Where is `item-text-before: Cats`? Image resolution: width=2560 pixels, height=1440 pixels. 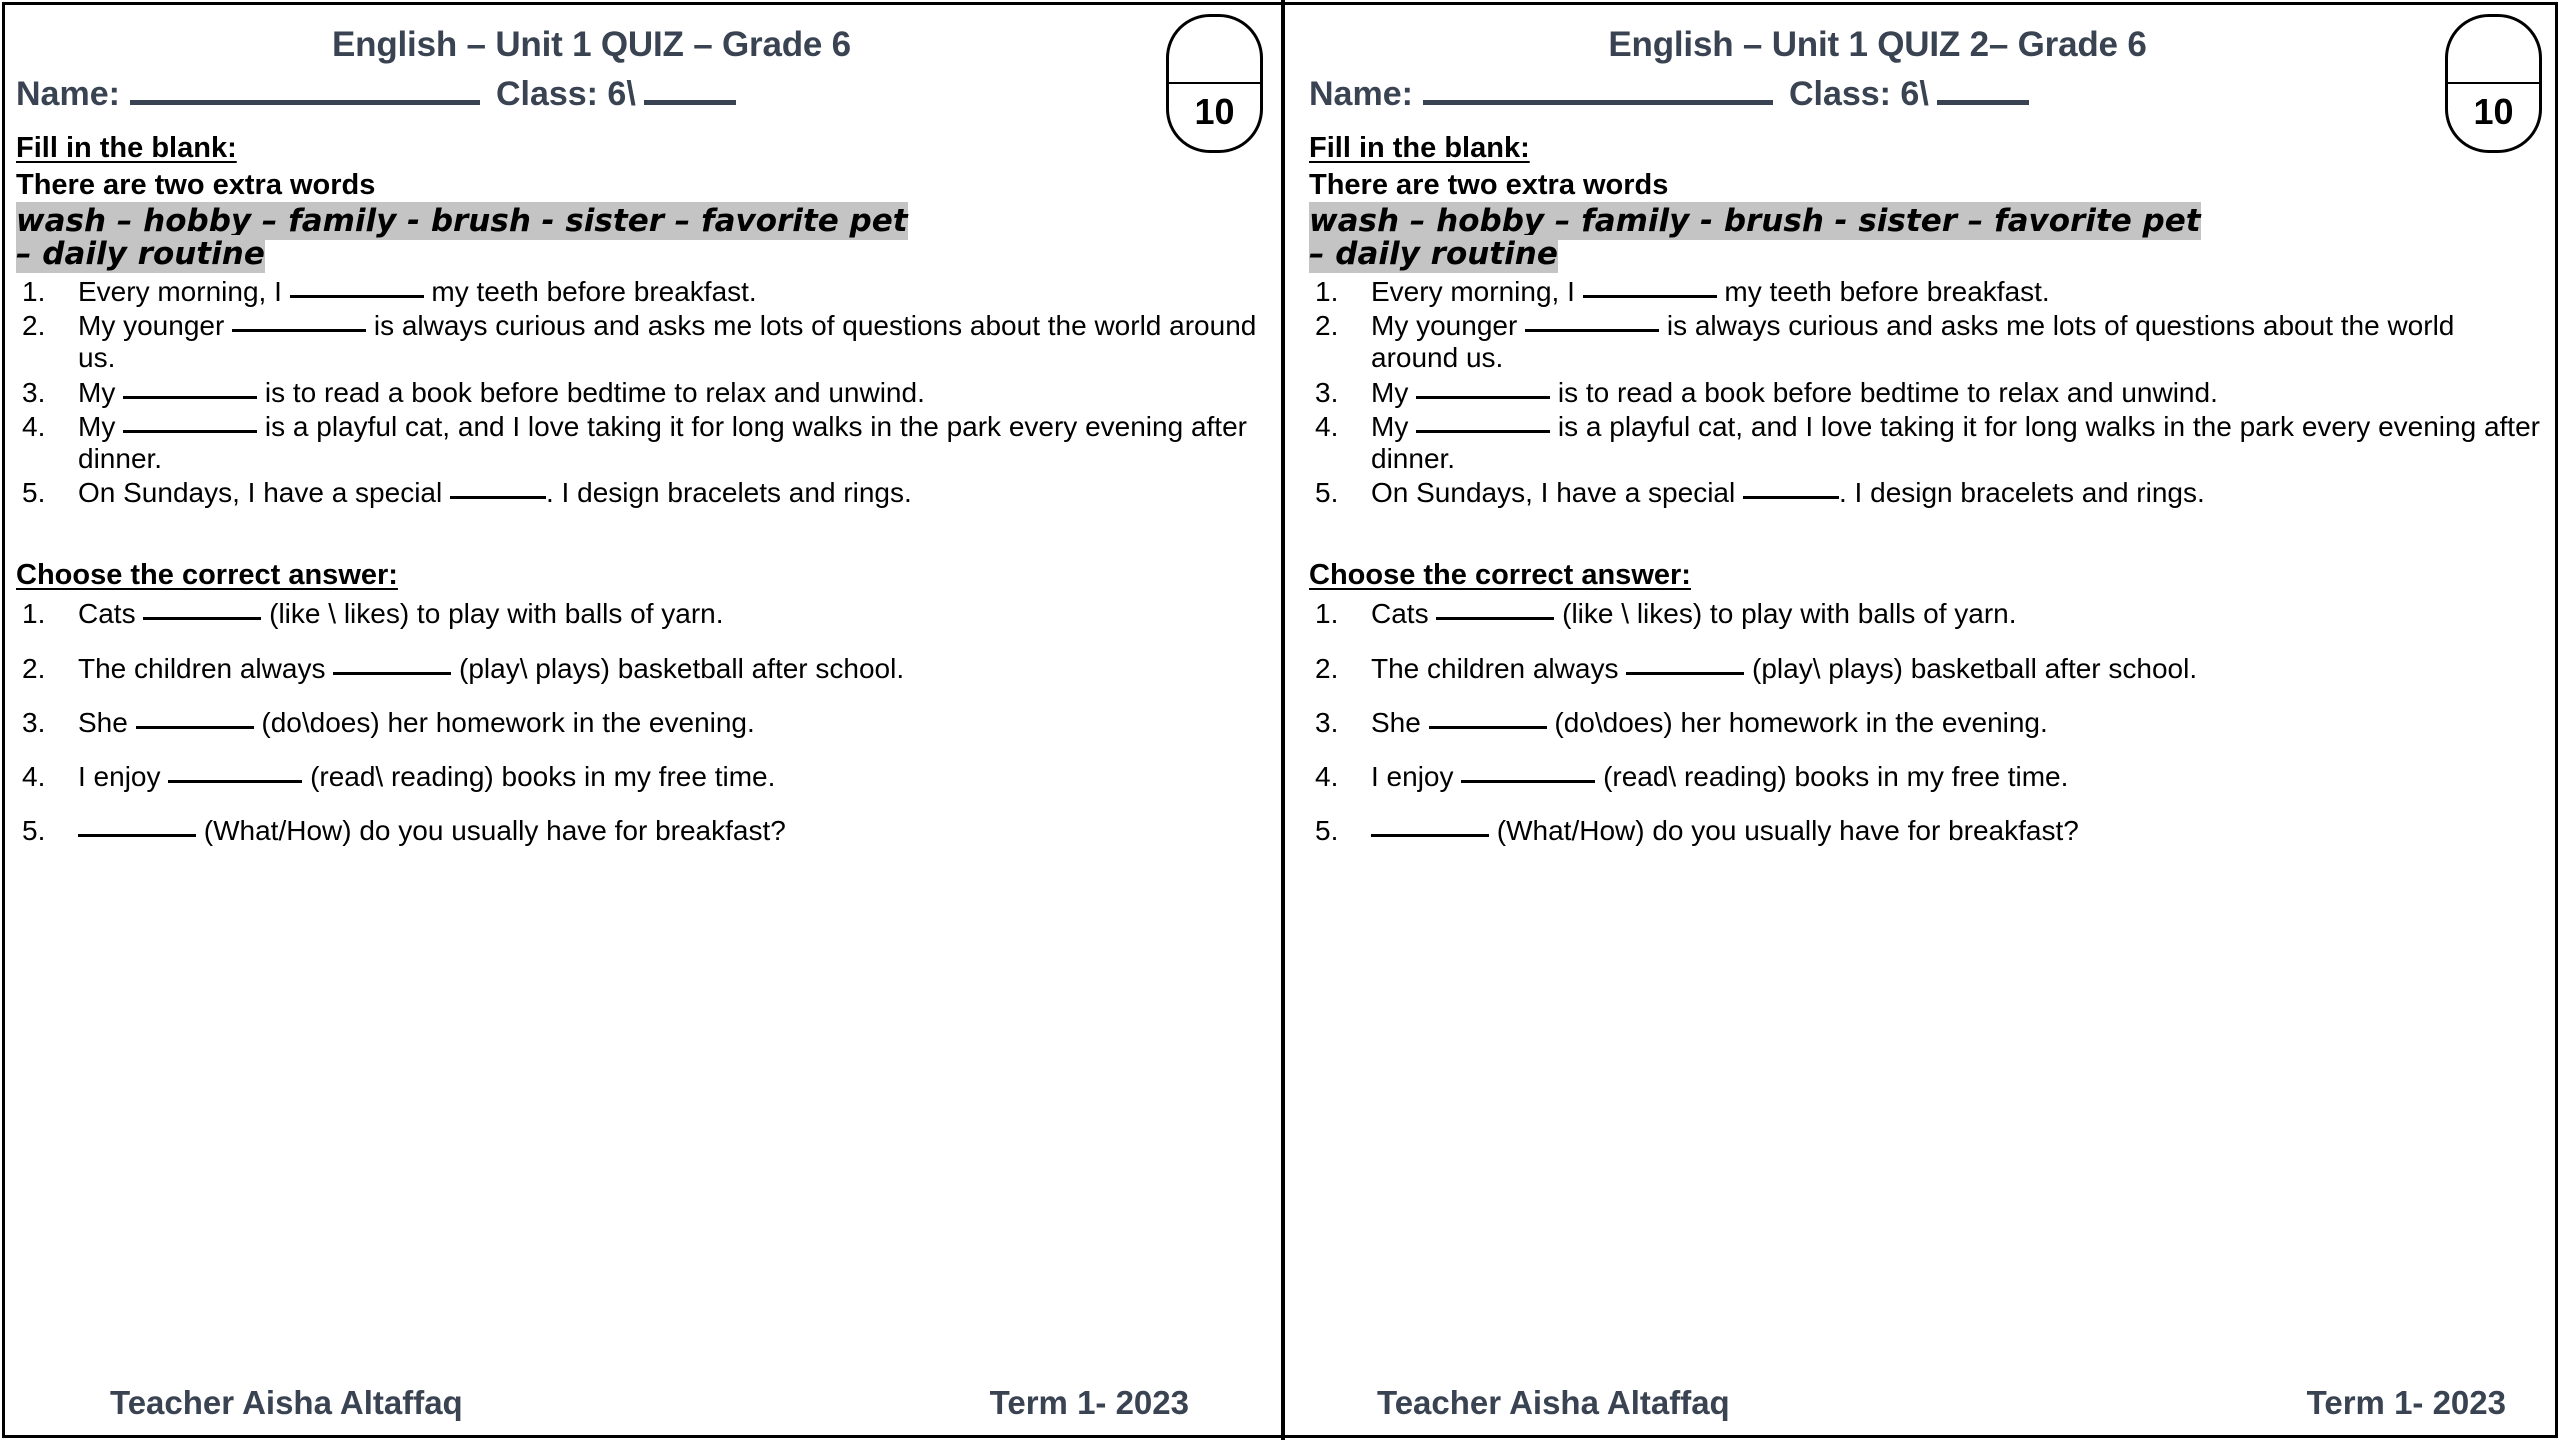
item-text-before: Cats is located at coordinates (1400, 614).